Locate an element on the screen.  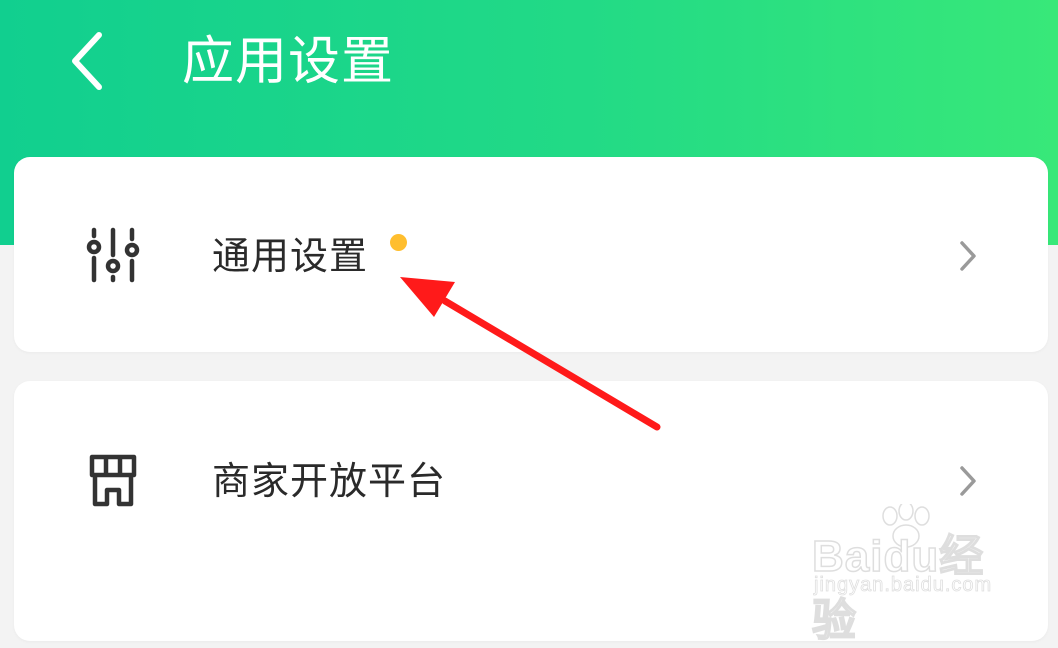
back-button is located at coordinates (87, 61).